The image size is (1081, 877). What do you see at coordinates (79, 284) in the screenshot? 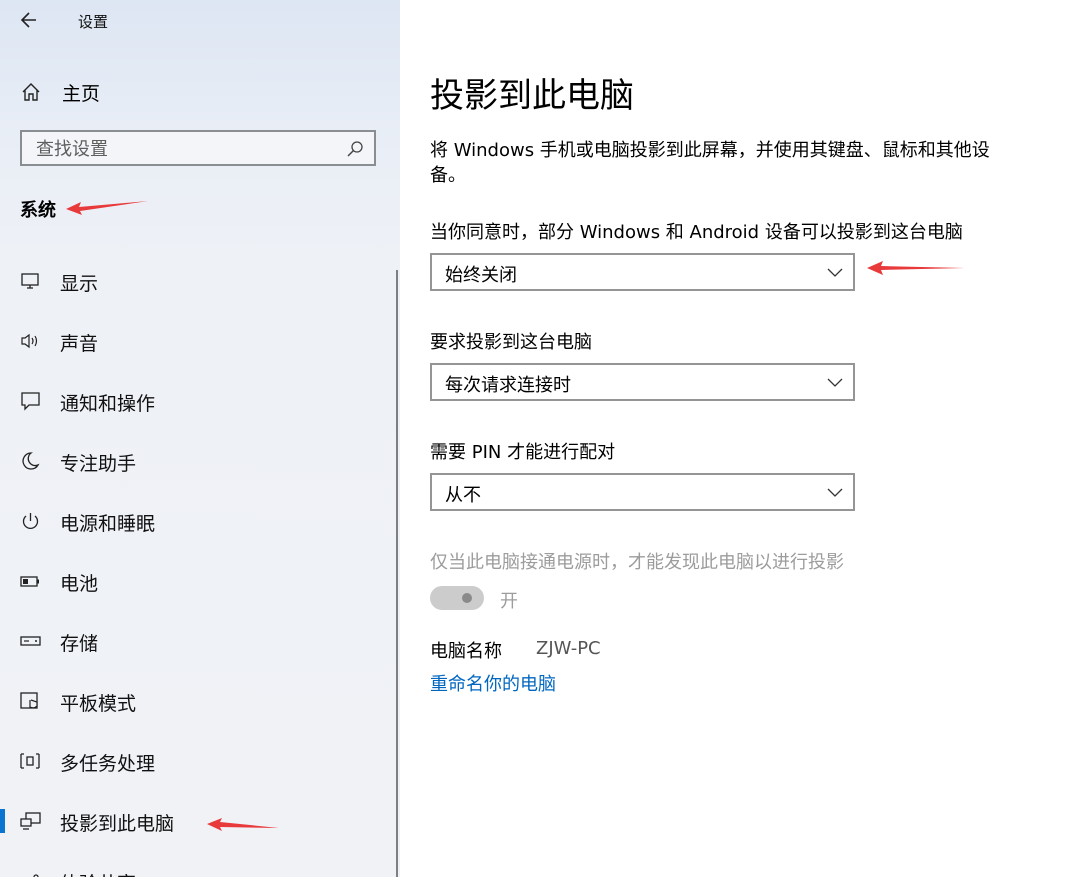
I see `sidebar-item-label: 显示` at bounding box center [79, 284].